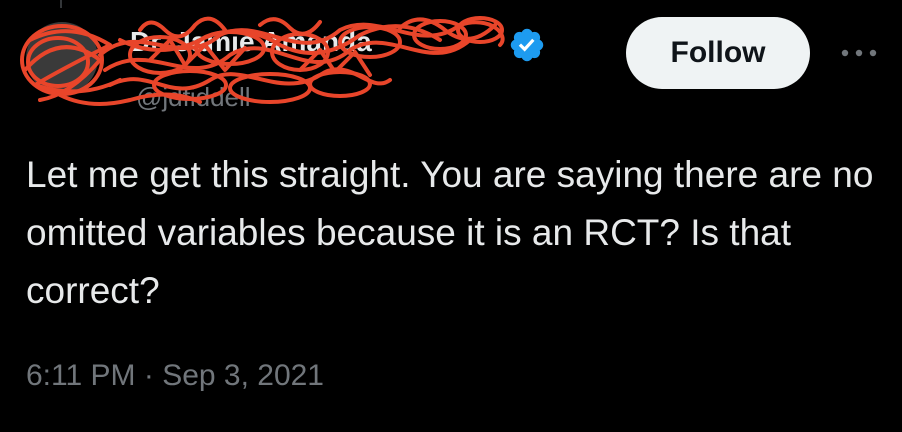 This screenshot has height=432, width=902. Describe the element at coordinates (62, 58) in the screenshot. I see `avatar` at that location.